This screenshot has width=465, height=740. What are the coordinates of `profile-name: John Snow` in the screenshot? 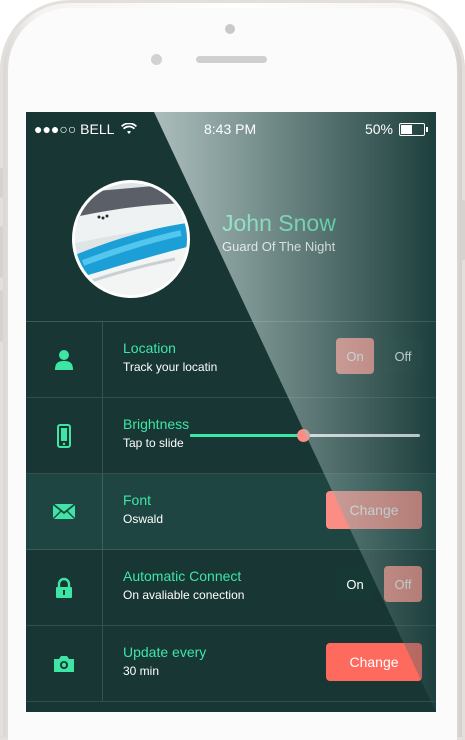 It's located at (279, 223).